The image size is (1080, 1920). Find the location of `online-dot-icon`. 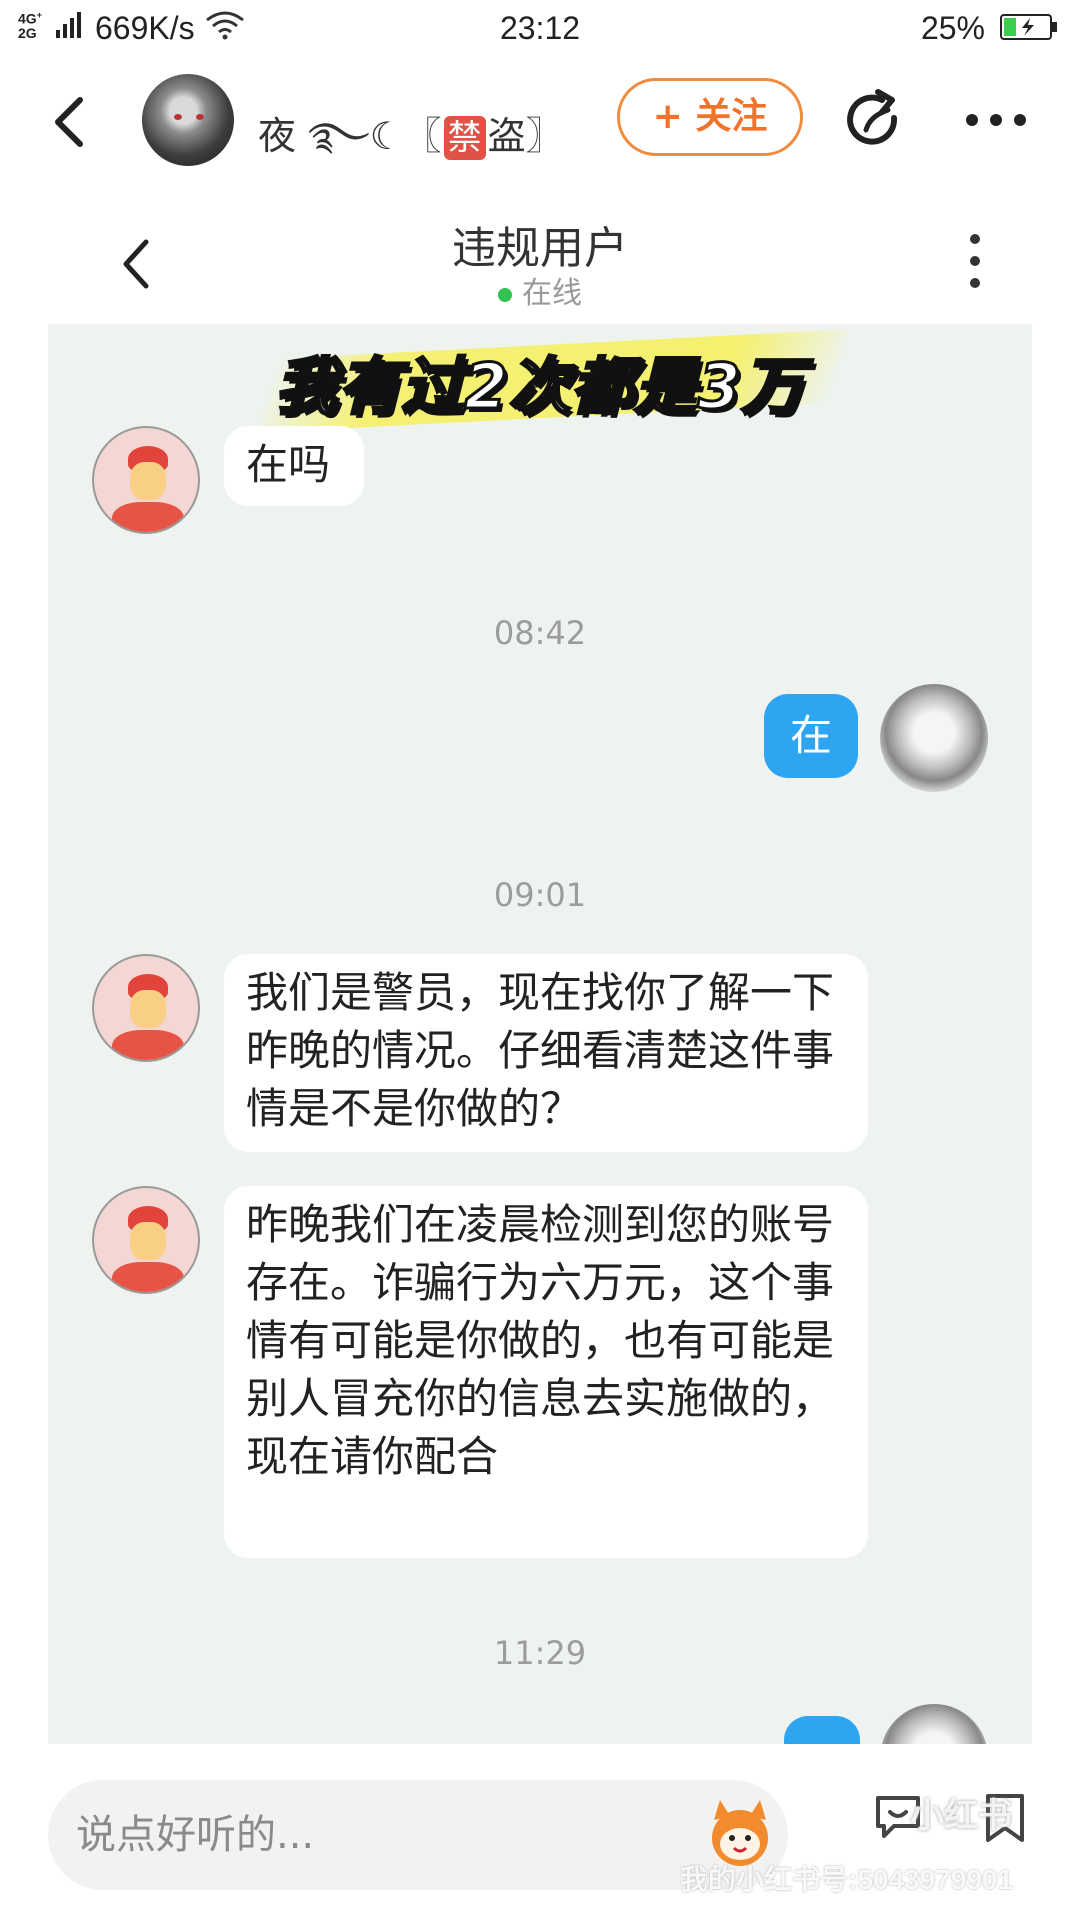

online-dot-icon is located at coordinates (505, 294).